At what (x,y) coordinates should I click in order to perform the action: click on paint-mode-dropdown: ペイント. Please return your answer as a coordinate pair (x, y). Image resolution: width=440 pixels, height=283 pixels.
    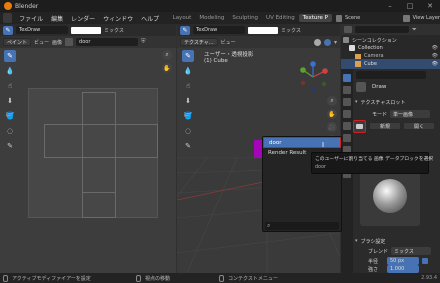
    Looking at the image, I should click on (17, 42).